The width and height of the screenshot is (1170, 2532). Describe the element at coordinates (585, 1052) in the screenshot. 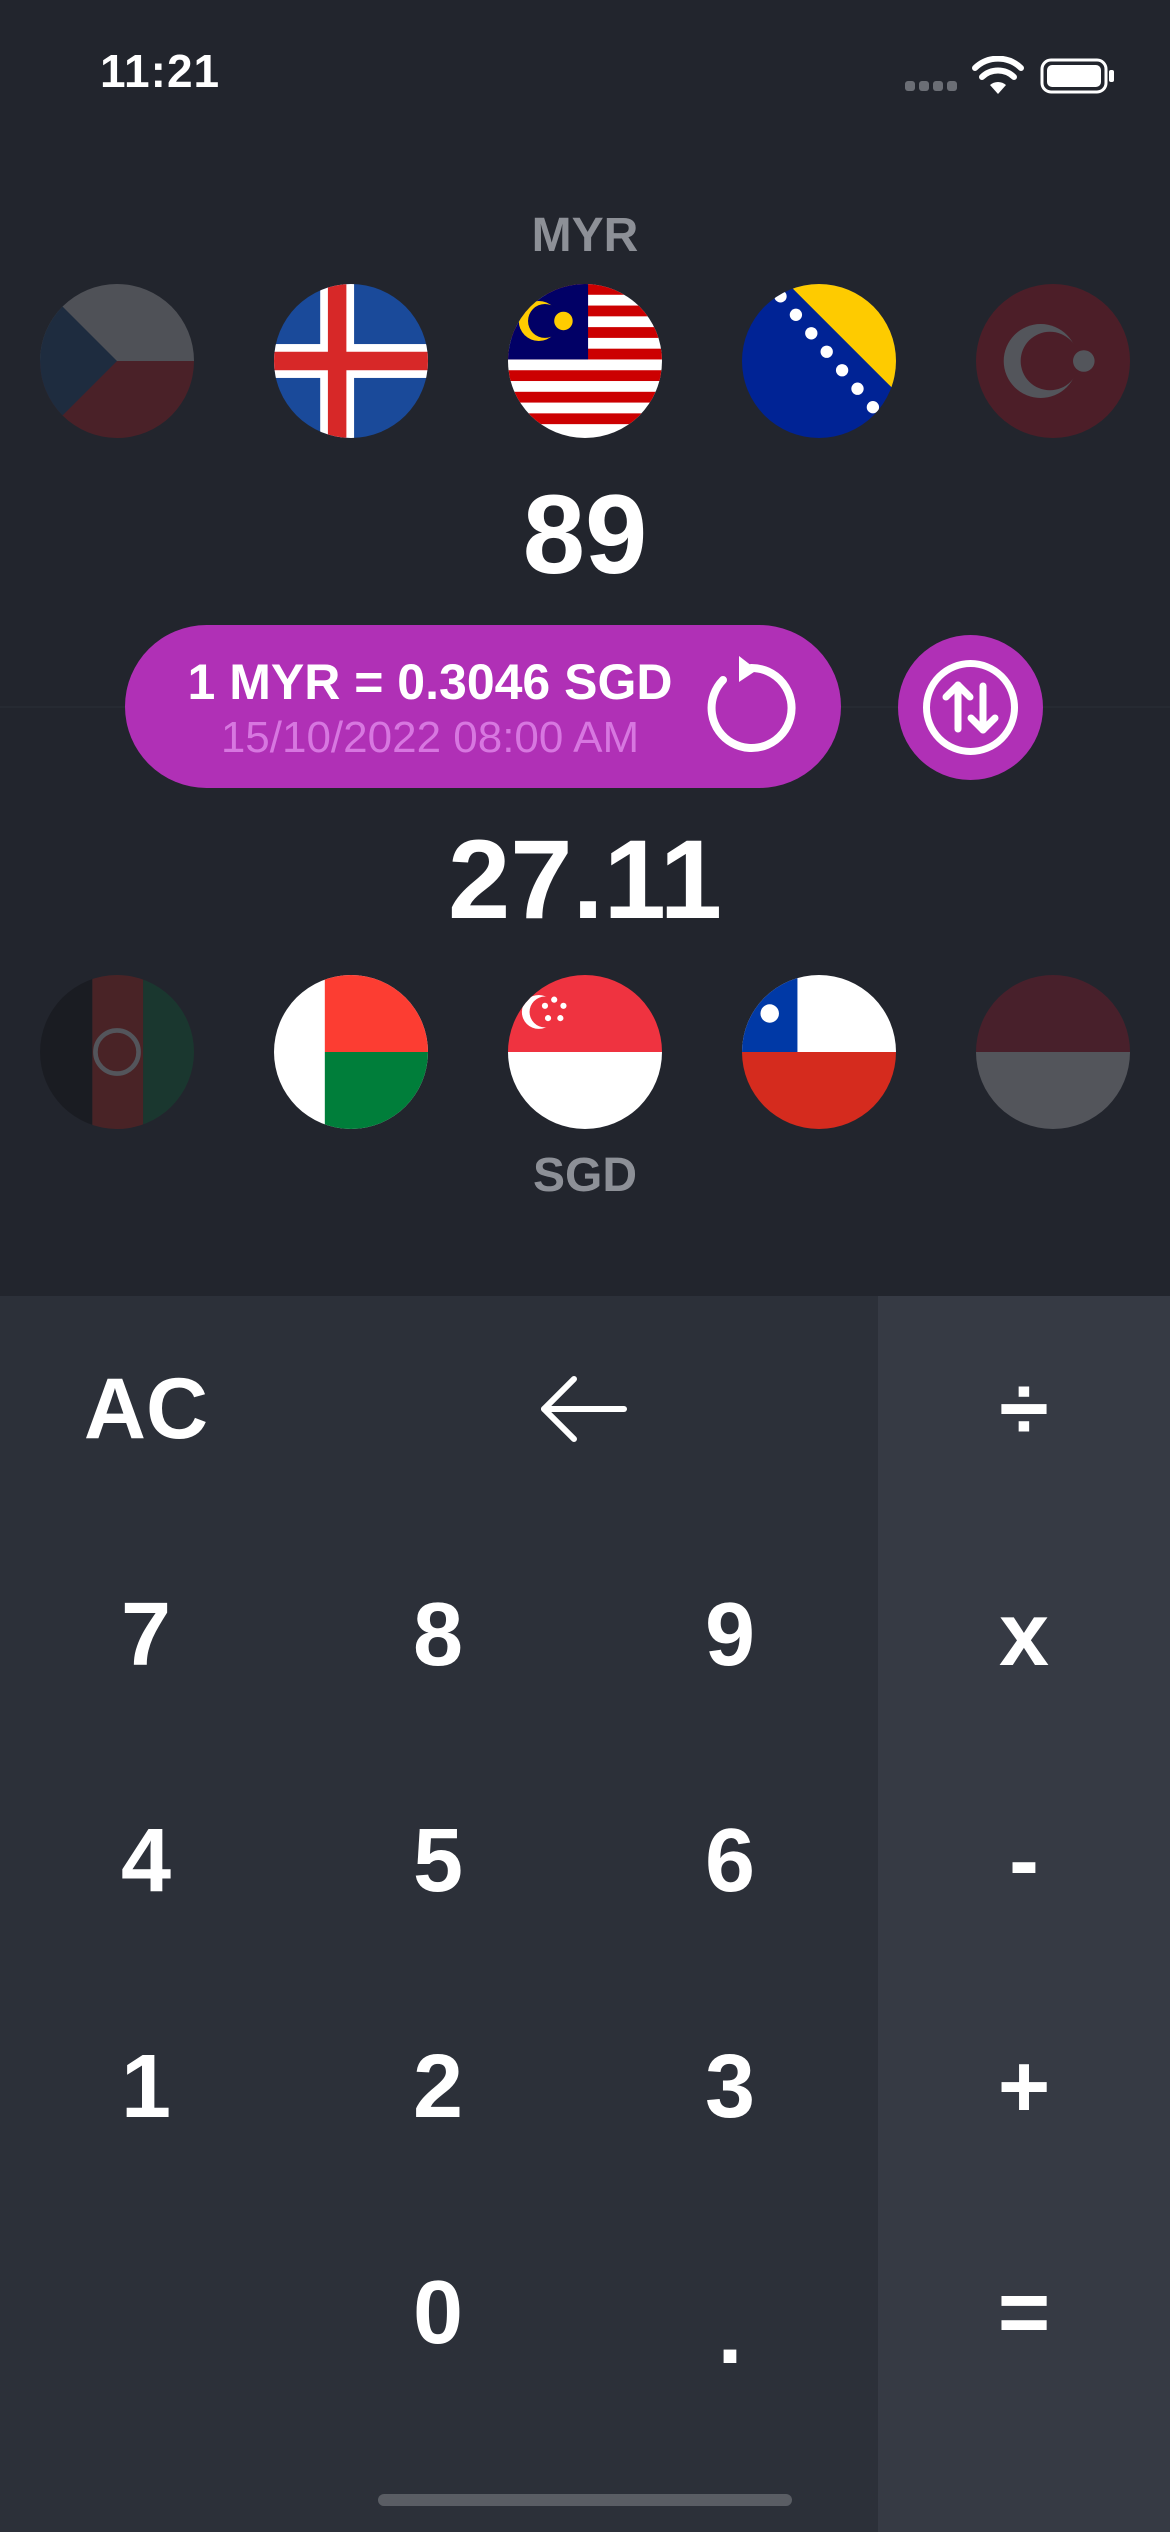

I see `singapore-flag-icon` at that location.